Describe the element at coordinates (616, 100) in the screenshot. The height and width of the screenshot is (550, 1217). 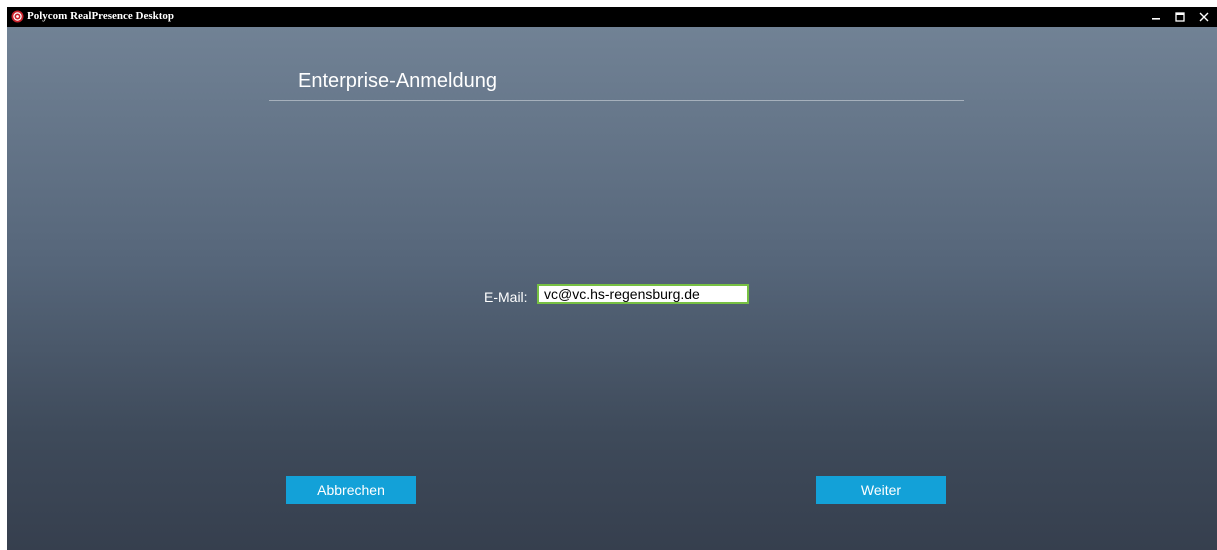
I see `title-divider` at that location.